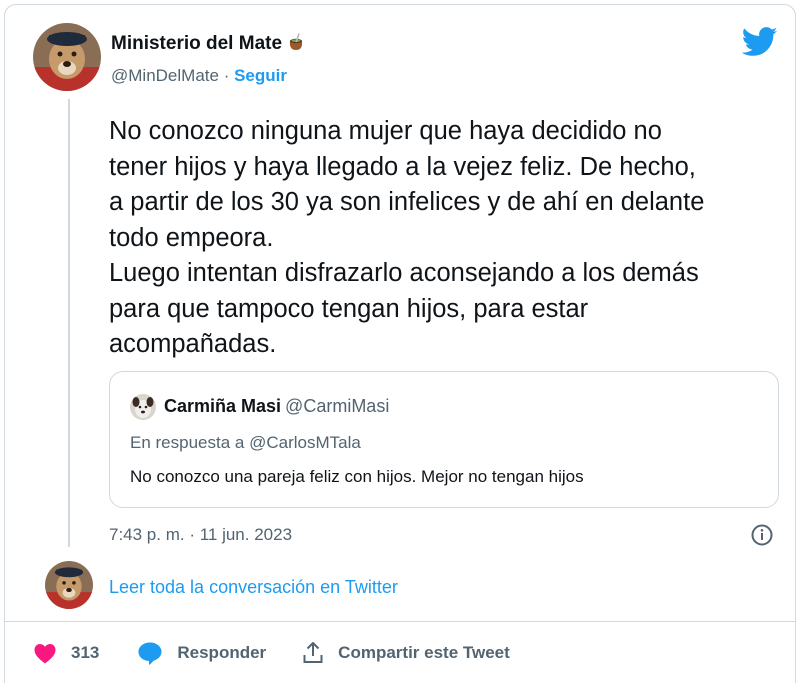 The width and height of the screenshot is (800, 683). I want to click on author-handle-row: @MinDelMate · Seguir, so click(199, 76).